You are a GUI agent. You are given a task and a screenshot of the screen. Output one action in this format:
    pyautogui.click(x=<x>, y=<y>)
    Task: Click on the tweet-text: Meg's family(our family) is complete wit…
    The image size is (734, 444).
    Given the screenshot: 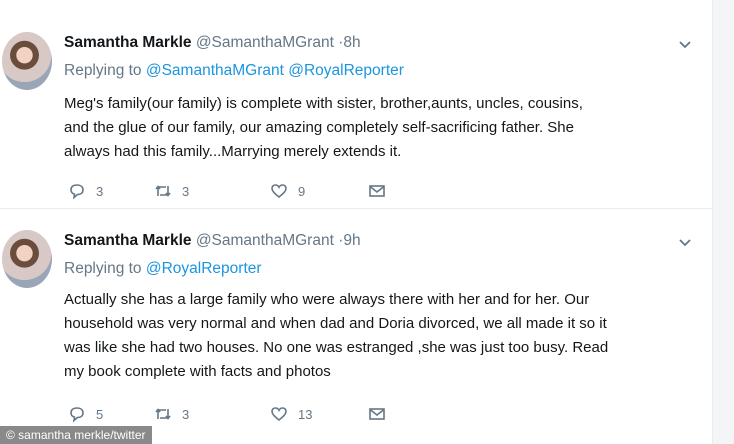 What is the action you would take?
    pyautogui.click(x=374, y=128)
    